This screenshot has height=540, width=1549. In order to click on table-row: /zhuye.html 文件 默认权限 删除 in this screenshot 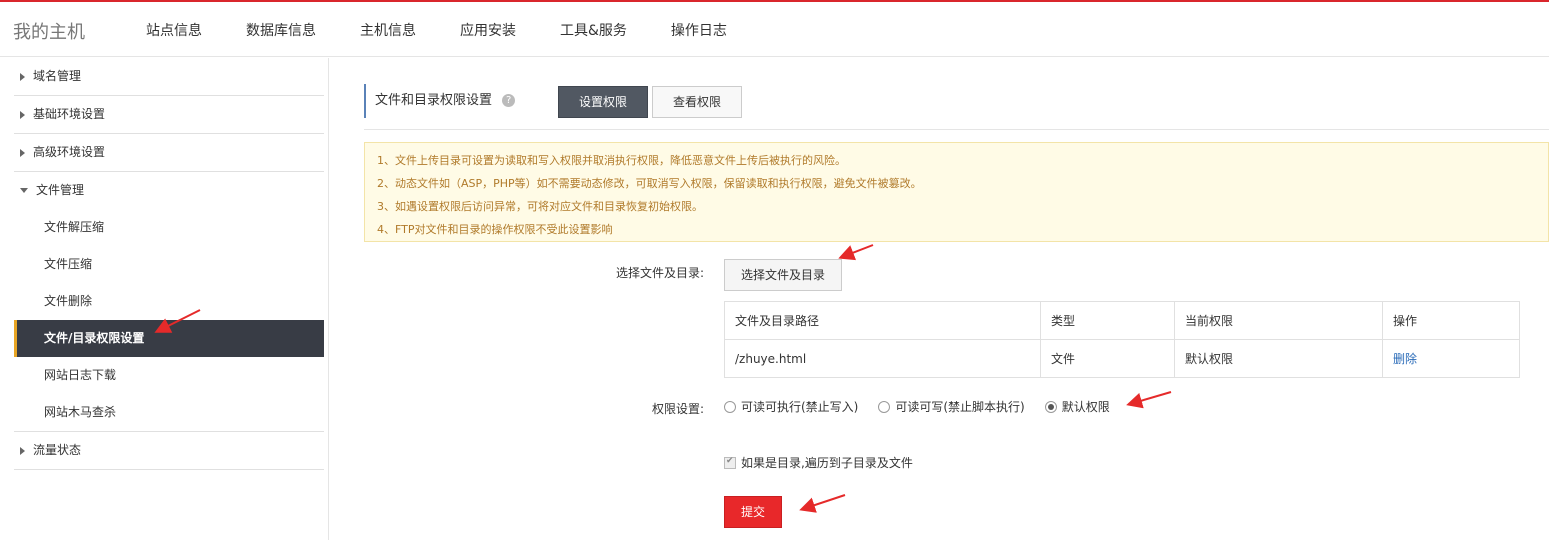, I will do `click(1122, 358)`.